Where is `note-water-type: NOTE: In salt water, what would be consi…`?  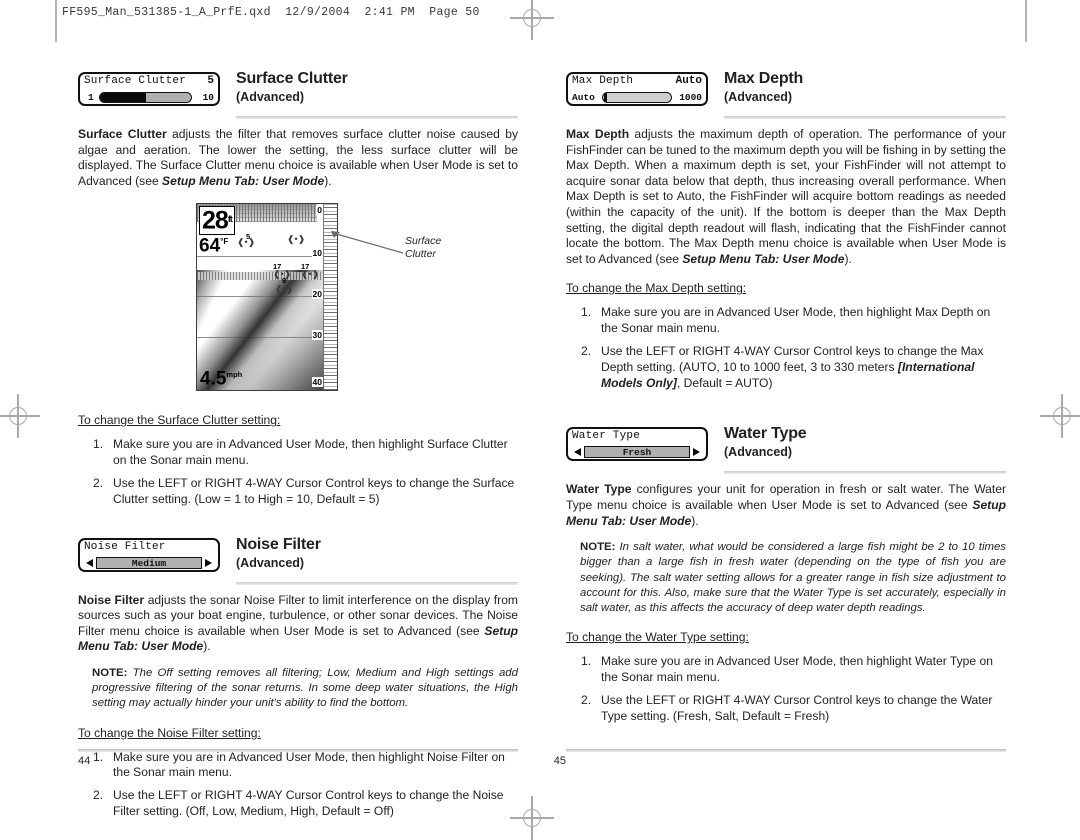
note-water-type: NOTE: In salt water, what would be consi… is located at coordinates (793, 578).